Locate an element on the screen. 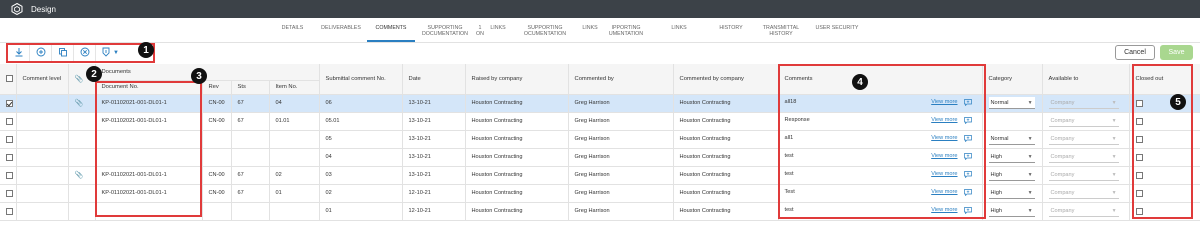 The height and width of the screenshot is (249, 1200). select-all-cell is located at coordinates (8, 79).